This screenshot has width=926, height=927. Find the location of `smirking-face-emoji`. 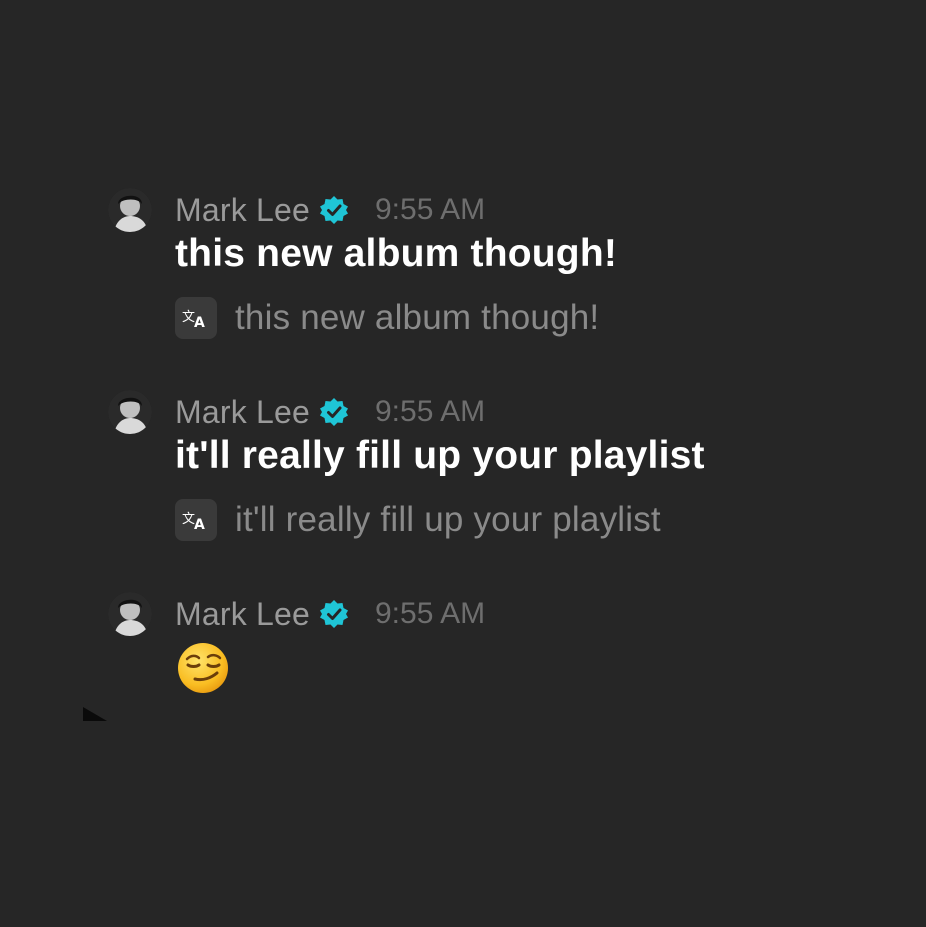

smirking-face-emoji is located at coordinates (203, 668).